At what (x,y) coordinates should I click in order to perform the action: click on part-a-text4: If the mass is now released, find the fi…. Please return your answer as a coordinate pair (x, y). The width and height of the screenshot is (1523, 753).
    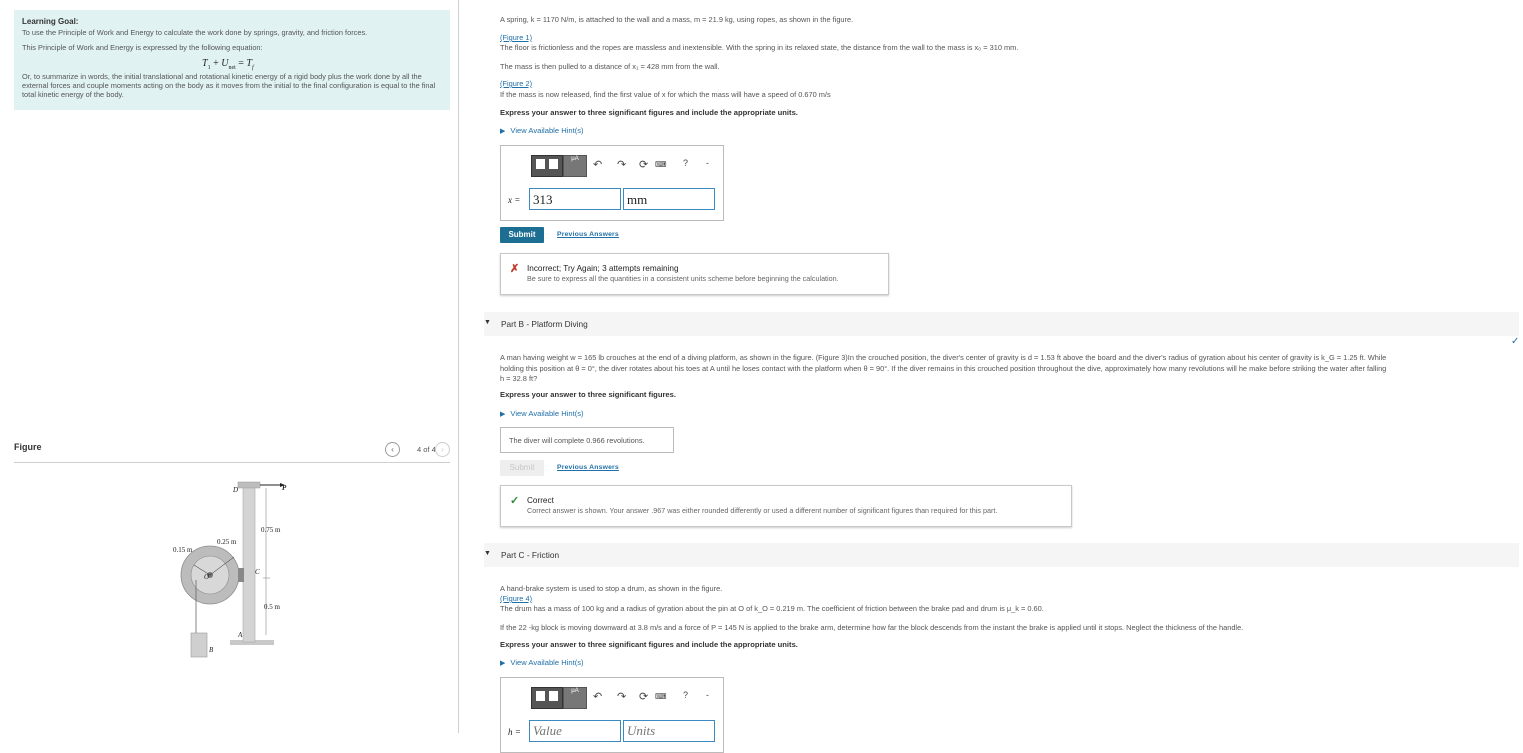
    Looking at the image, I should click on (665, 94).